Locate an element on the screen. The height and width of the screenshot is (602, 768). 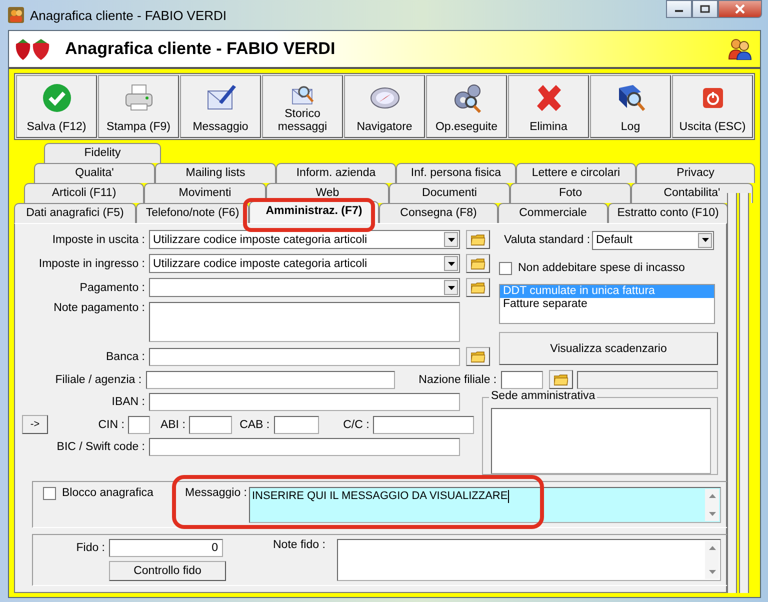
users-icon is located at coordinates (740, 49).